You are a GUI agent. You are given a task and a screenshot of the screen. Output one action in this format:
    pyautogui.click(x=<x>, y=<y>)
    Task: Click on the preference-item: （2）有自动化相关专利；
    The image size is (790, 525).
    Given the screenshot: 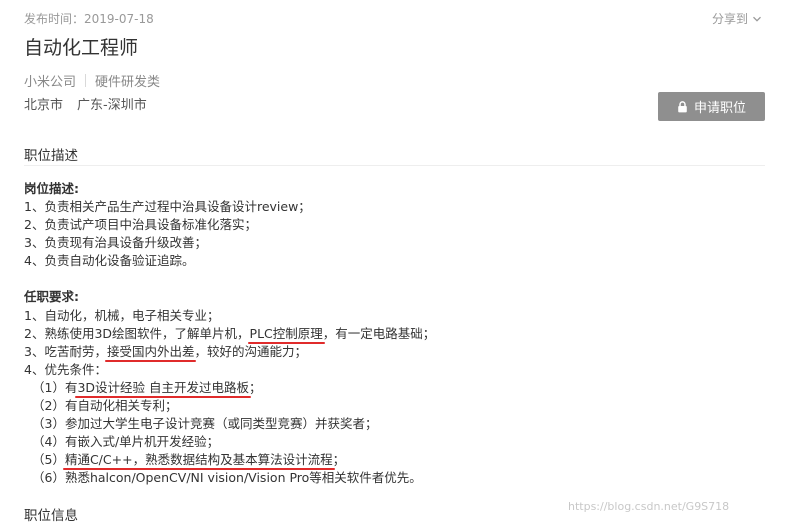 What is the action you would take?
    pyautogui.click(x=105, y=406)
    